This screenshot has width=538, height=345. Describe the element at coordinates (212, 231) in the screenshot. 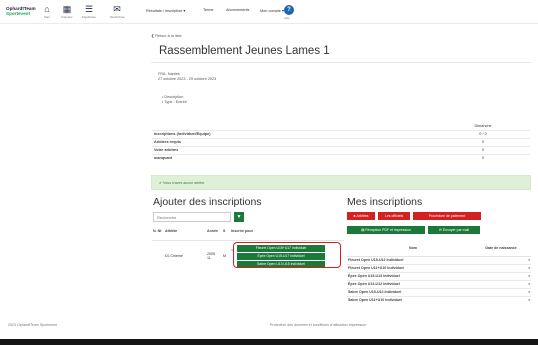

I see `column-header: Année` at that location.